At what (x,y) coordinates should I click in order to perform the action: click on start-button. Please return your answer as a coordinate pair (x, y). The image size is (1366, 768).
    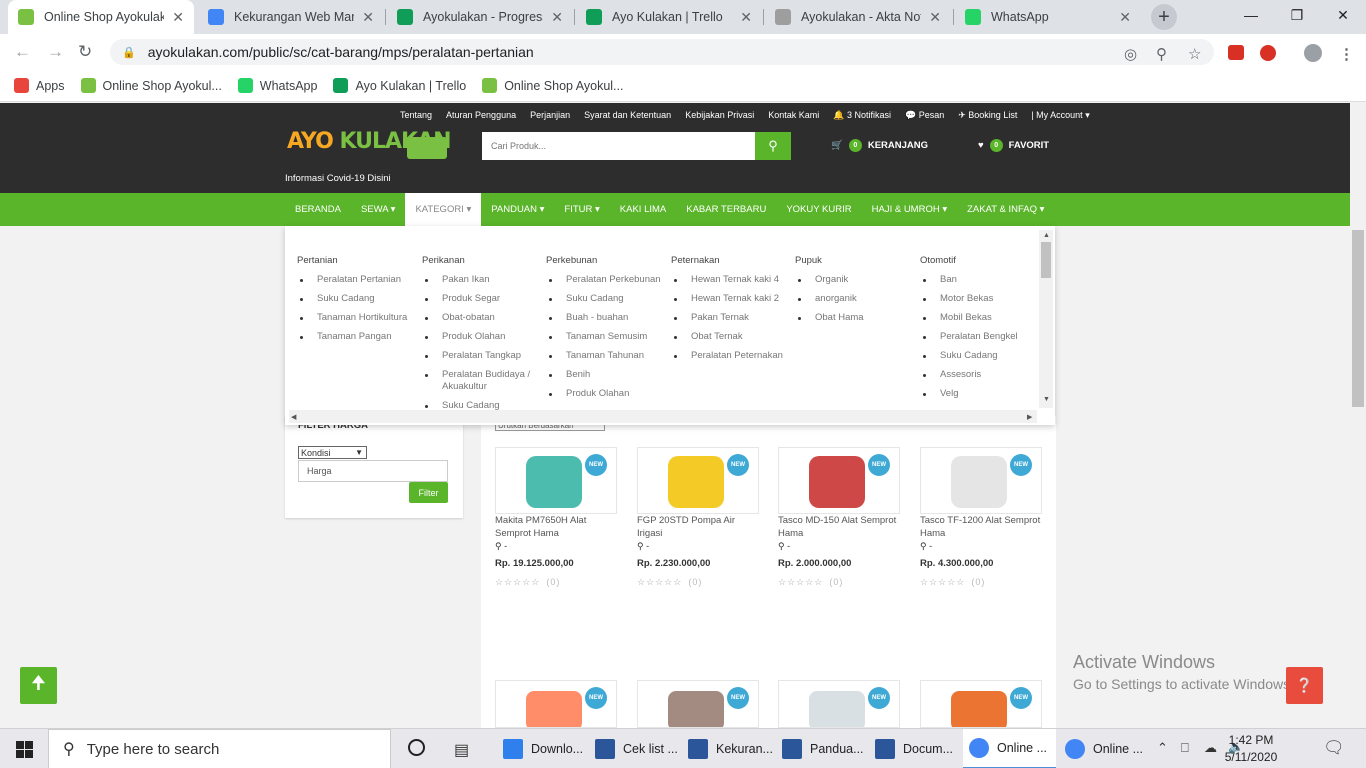
    Looking at the image, I should click on (24, 748).